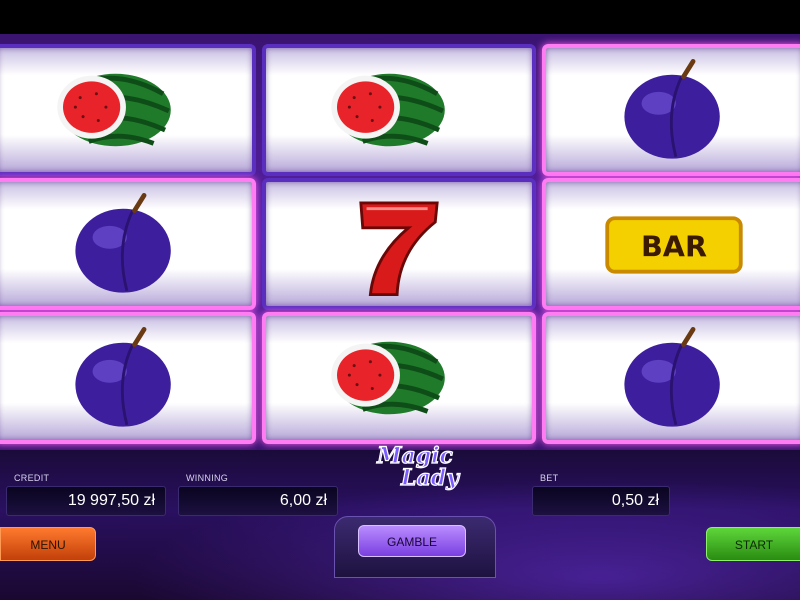  What do you see at coordinates (399, 248) in the screenshot?
I see `seven-icon` at bounding box center [399, 248].